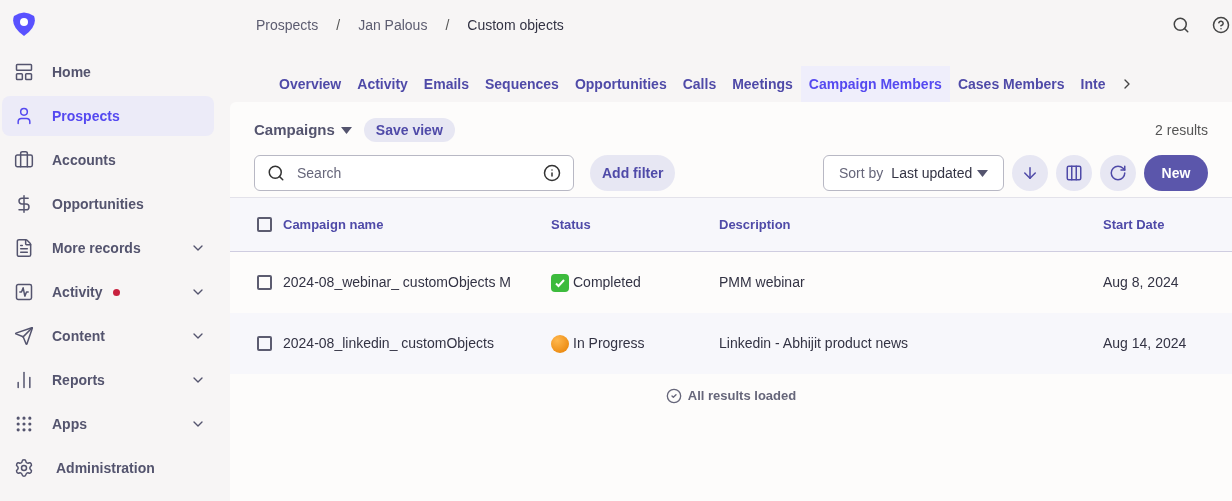 The height and width of the screenshot is (501, 1232). Describe the element at coordinates (108, 72) in the screenshot. I see `sidebar-item: Home` at that location.